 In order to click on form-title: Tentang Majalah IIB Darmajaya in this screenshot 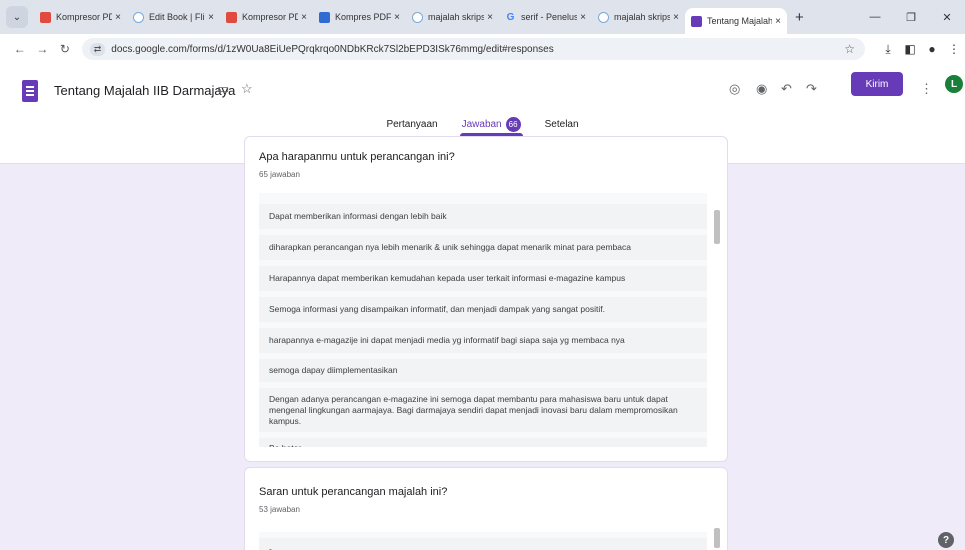, I will do `click(144, 90)`.